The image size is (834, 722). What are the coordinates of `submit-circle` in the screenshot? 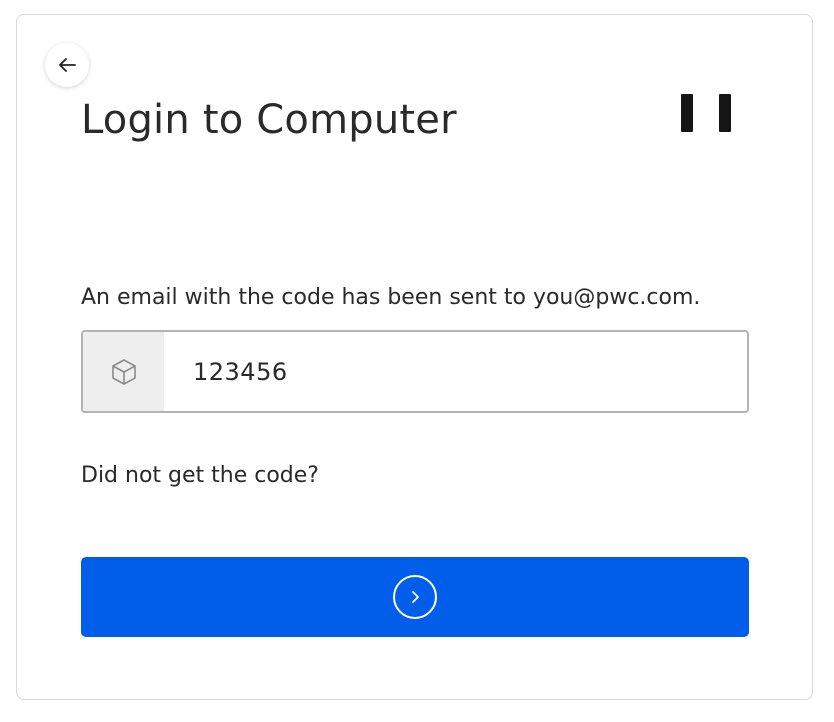 It's located at (415, 597).